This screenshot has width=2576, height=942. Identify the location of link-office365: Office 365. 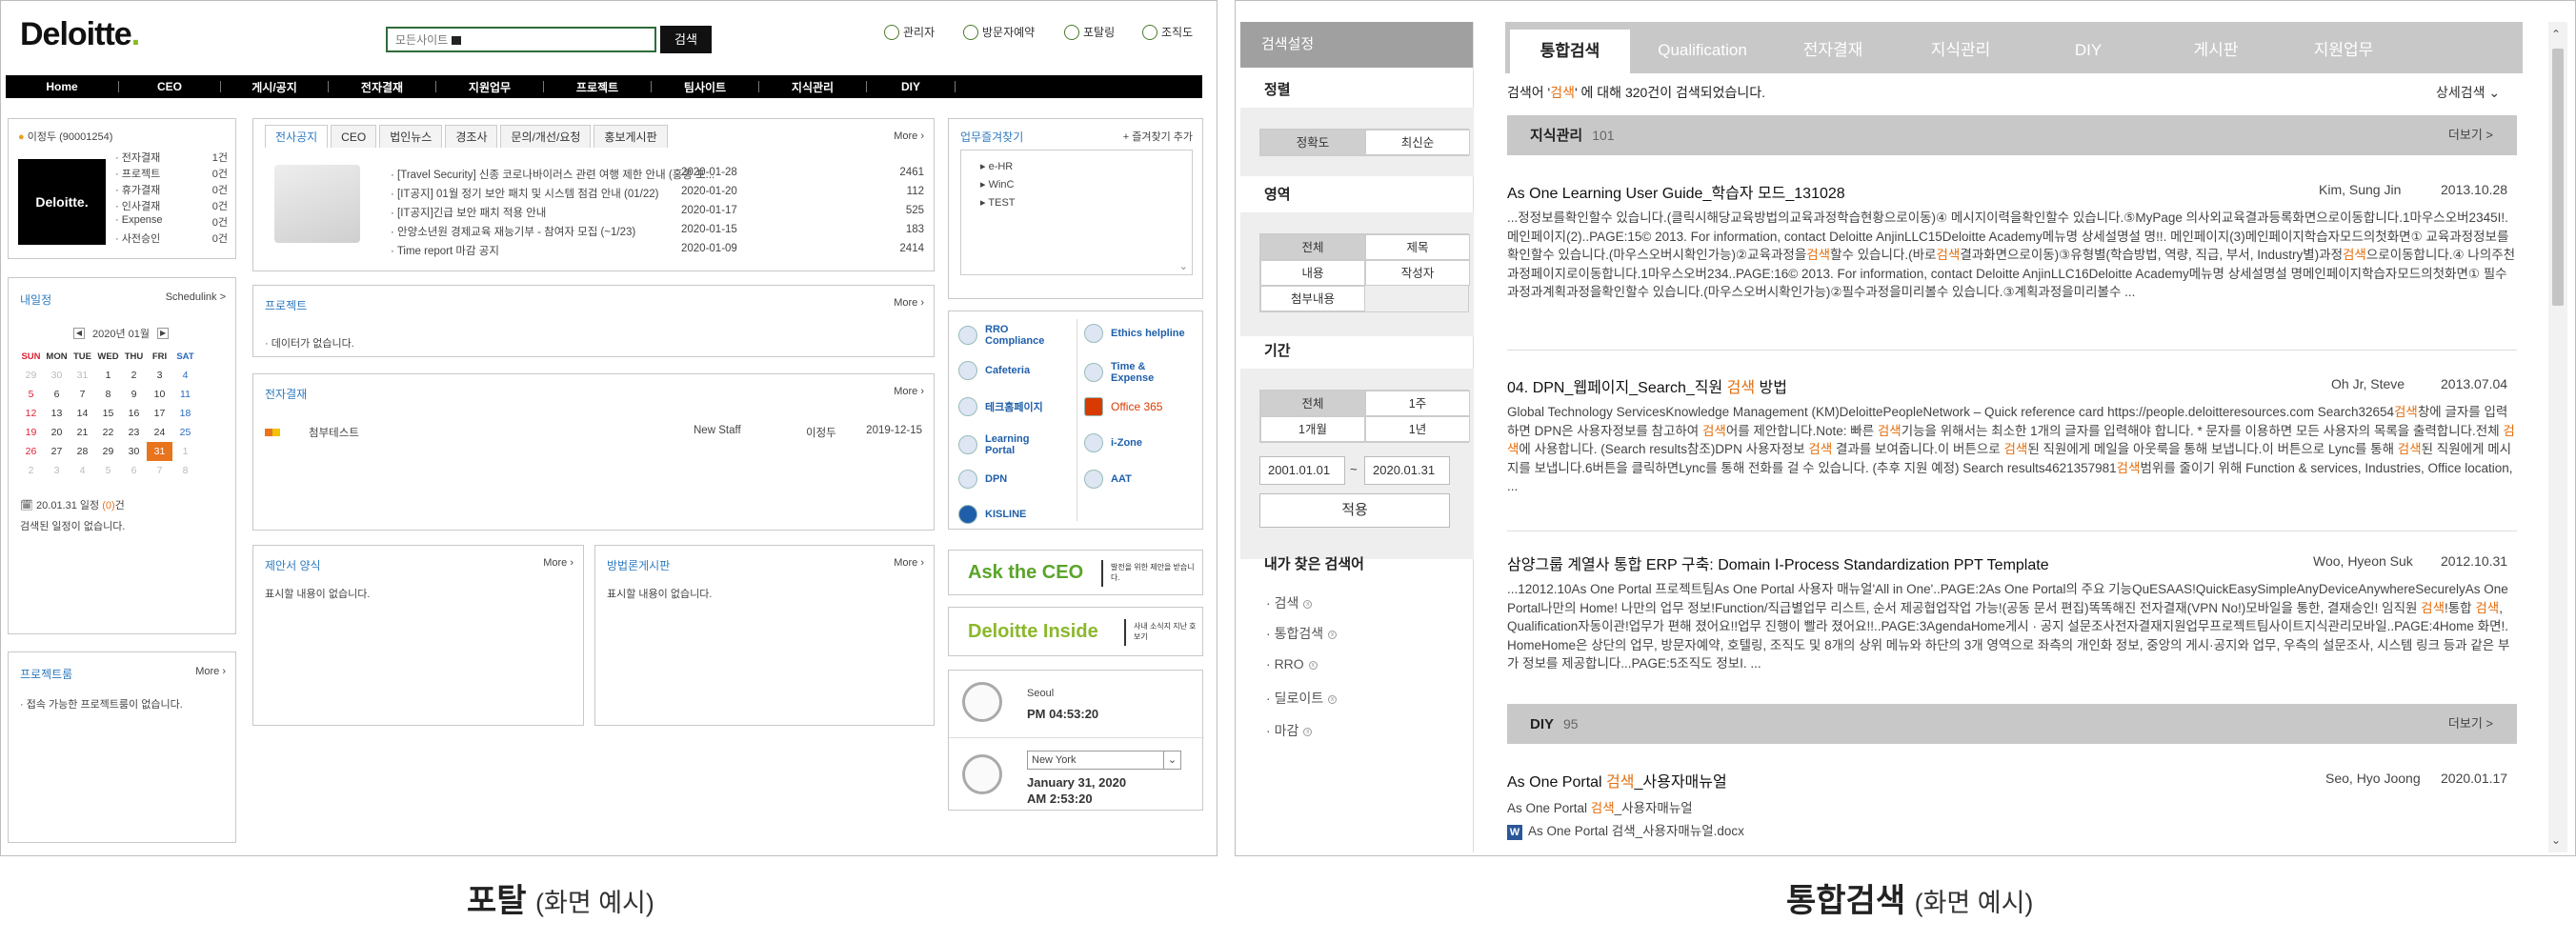
(1123, 406).